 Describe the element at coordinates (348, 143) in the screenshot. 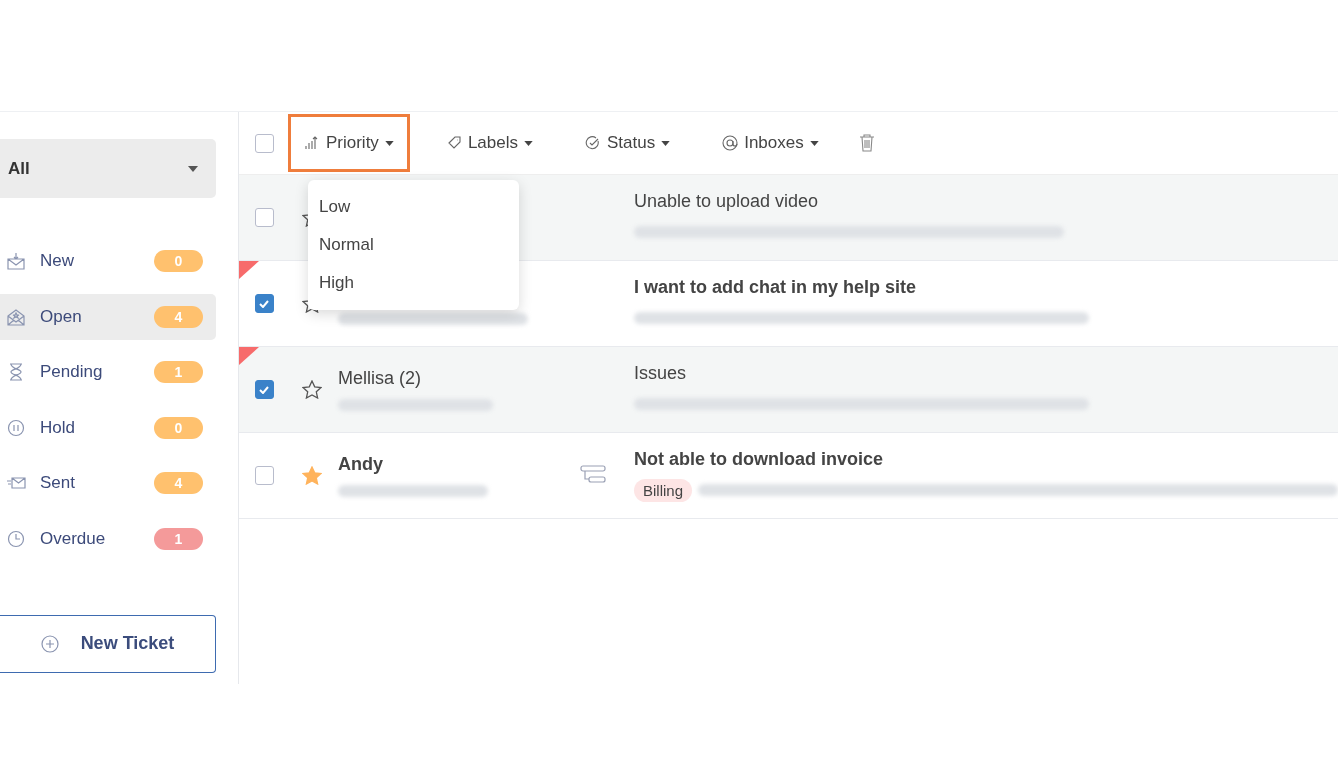

I see `filter-button: Priority` at that location.